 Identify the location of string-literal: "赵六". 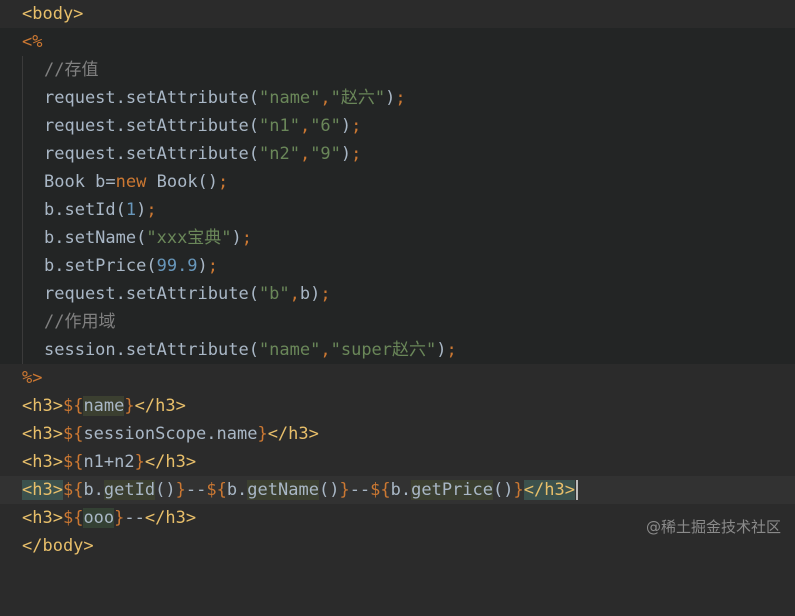
(358, 98).